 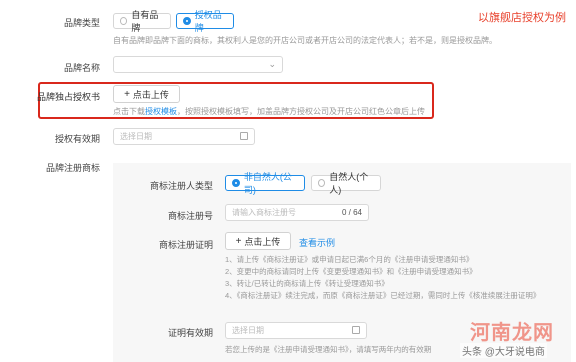 What do you see at coordinates (190, 216) in the screenshot?
I see `reg-number-label: 商标注册号` at bounding box center [190, 216].